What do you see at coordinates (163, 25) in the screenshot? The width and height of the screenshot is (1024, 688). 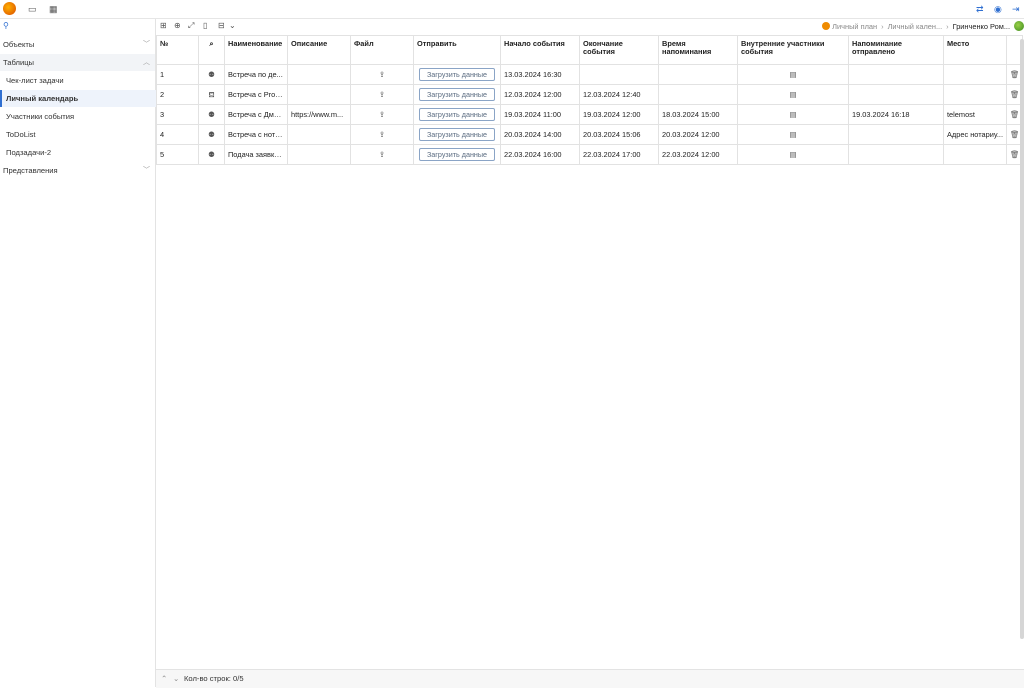 I see `filter-icon: ⊞` at bounding box center [163, 25].